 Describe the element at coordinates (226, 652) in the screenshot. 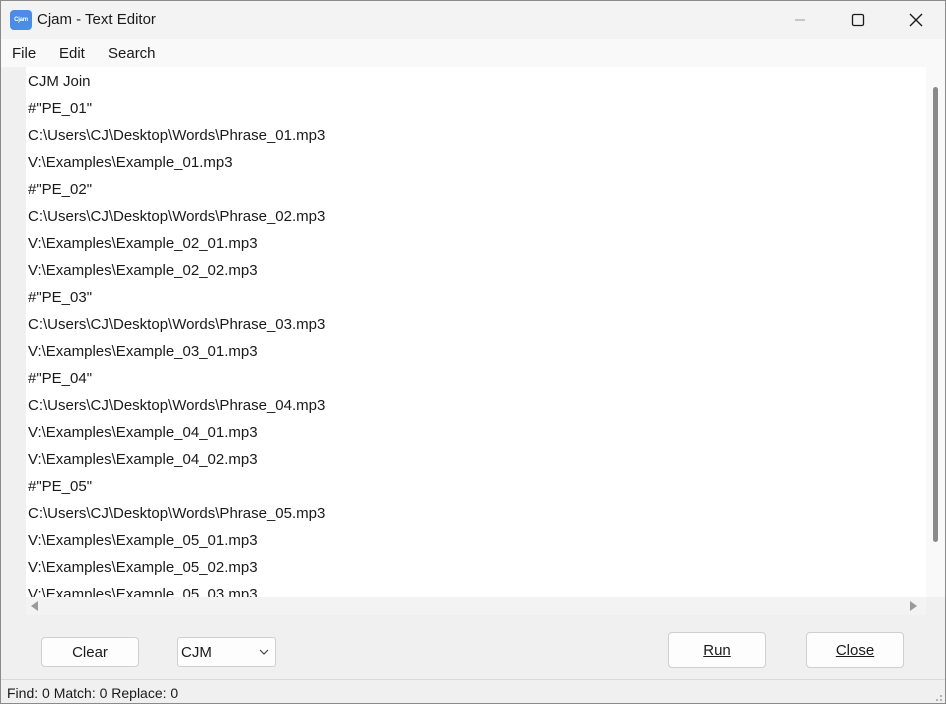

I see `mode-select: CJM` at that location.